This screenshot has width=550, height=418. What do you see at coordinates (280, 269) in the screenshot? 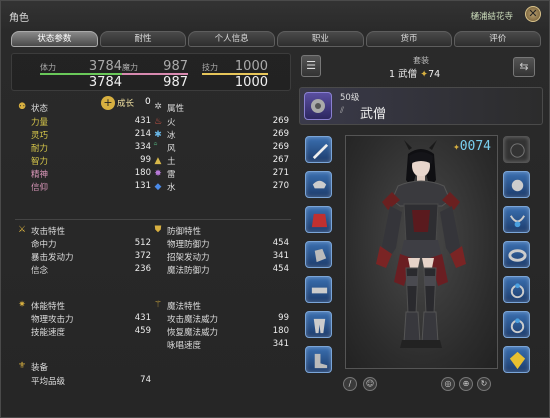
I see `defense-value: 454` at bounding box center [280, 269].